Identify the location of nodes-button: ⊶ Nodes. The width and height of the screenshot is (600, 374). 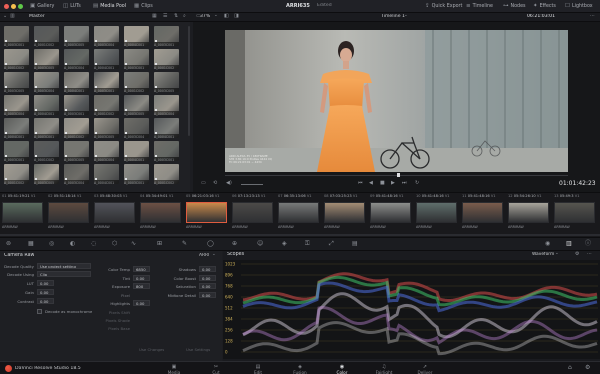
(514, 6).